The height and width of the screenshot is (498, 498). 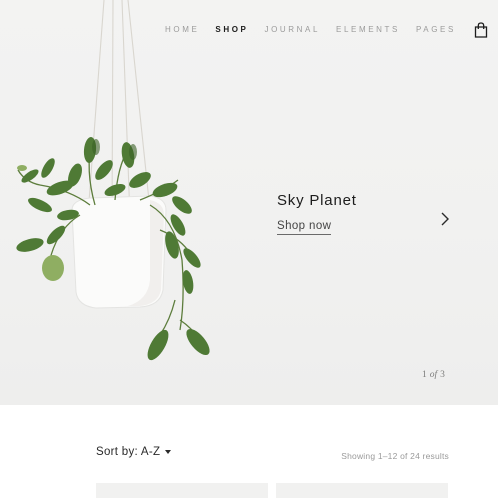 I want to click on sort-label: Sort by: A-Z, so click(x=128, y=452).